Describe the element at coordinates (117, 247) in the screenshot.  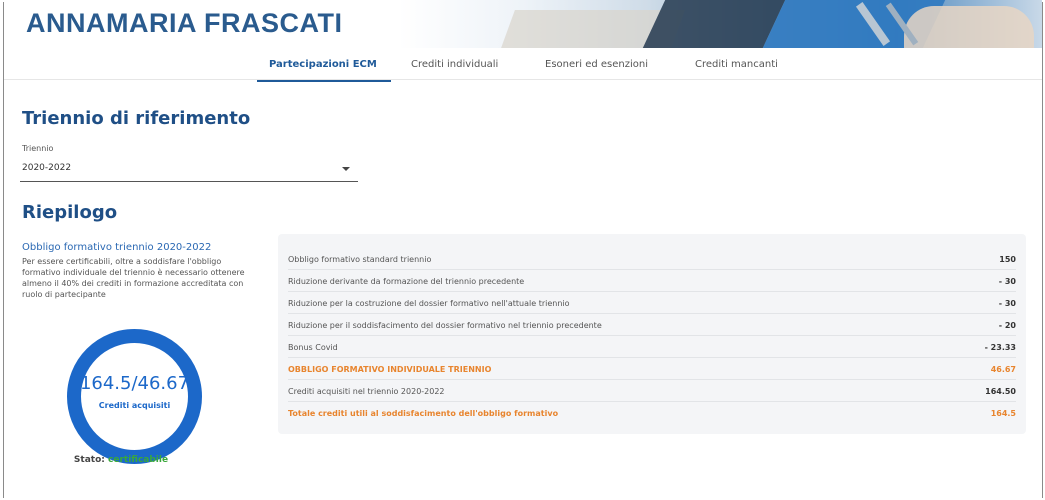
I see `obbligo-title: Obbligo formativo triennio 2020-2022` at that location.